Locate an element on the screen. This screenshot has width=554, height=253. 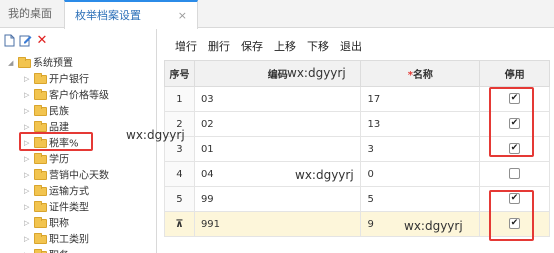
table-row: 4 04 0 is located at coordinates (357, 174).